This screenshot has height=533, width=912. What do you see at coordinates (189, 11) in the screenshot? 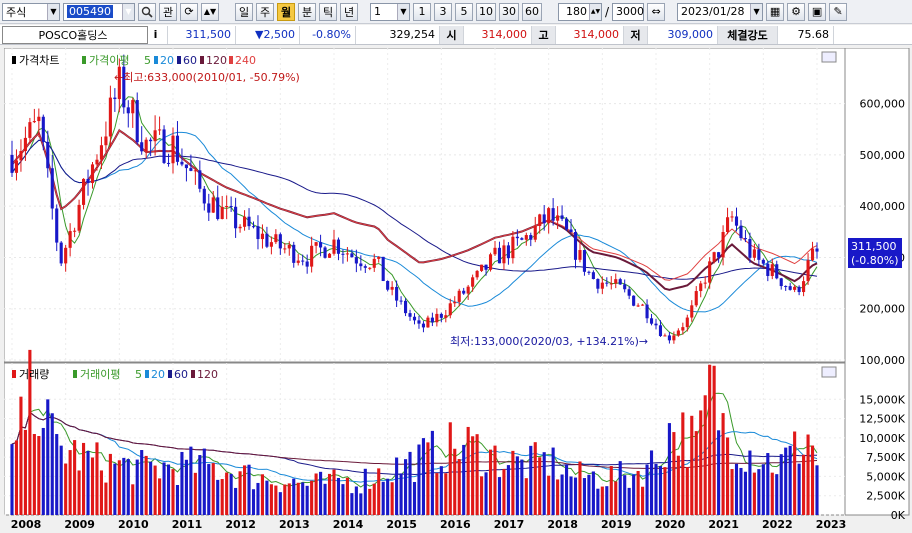
I see `refresh-icon: ⟳` at bounding box center [189, 11].